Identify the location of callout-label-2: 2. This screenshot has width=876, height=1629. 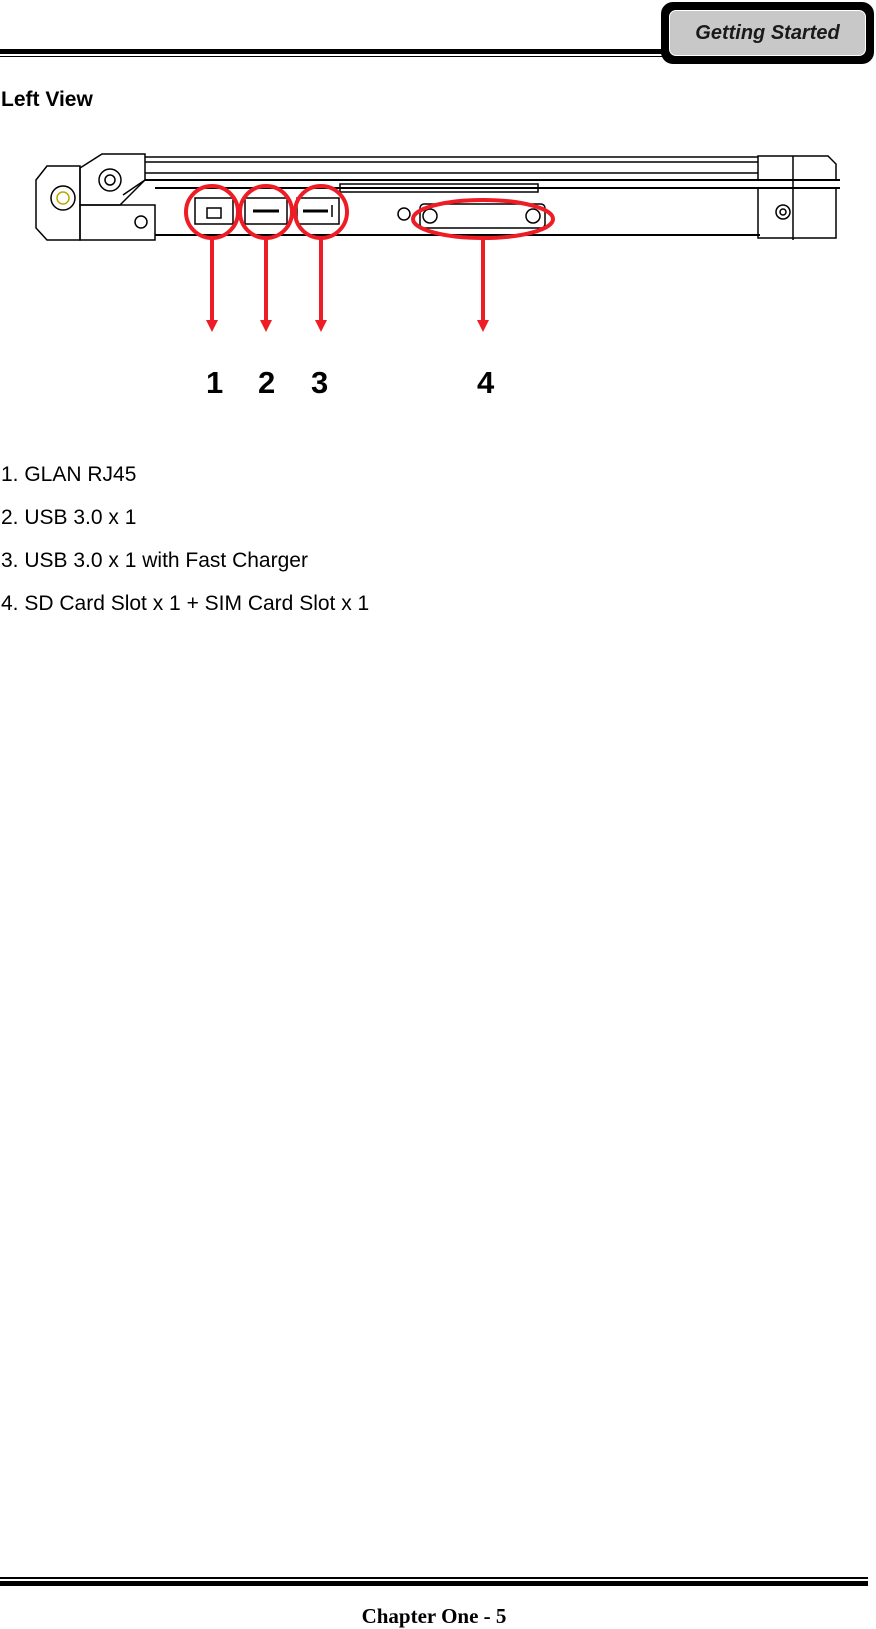
(267, 382).